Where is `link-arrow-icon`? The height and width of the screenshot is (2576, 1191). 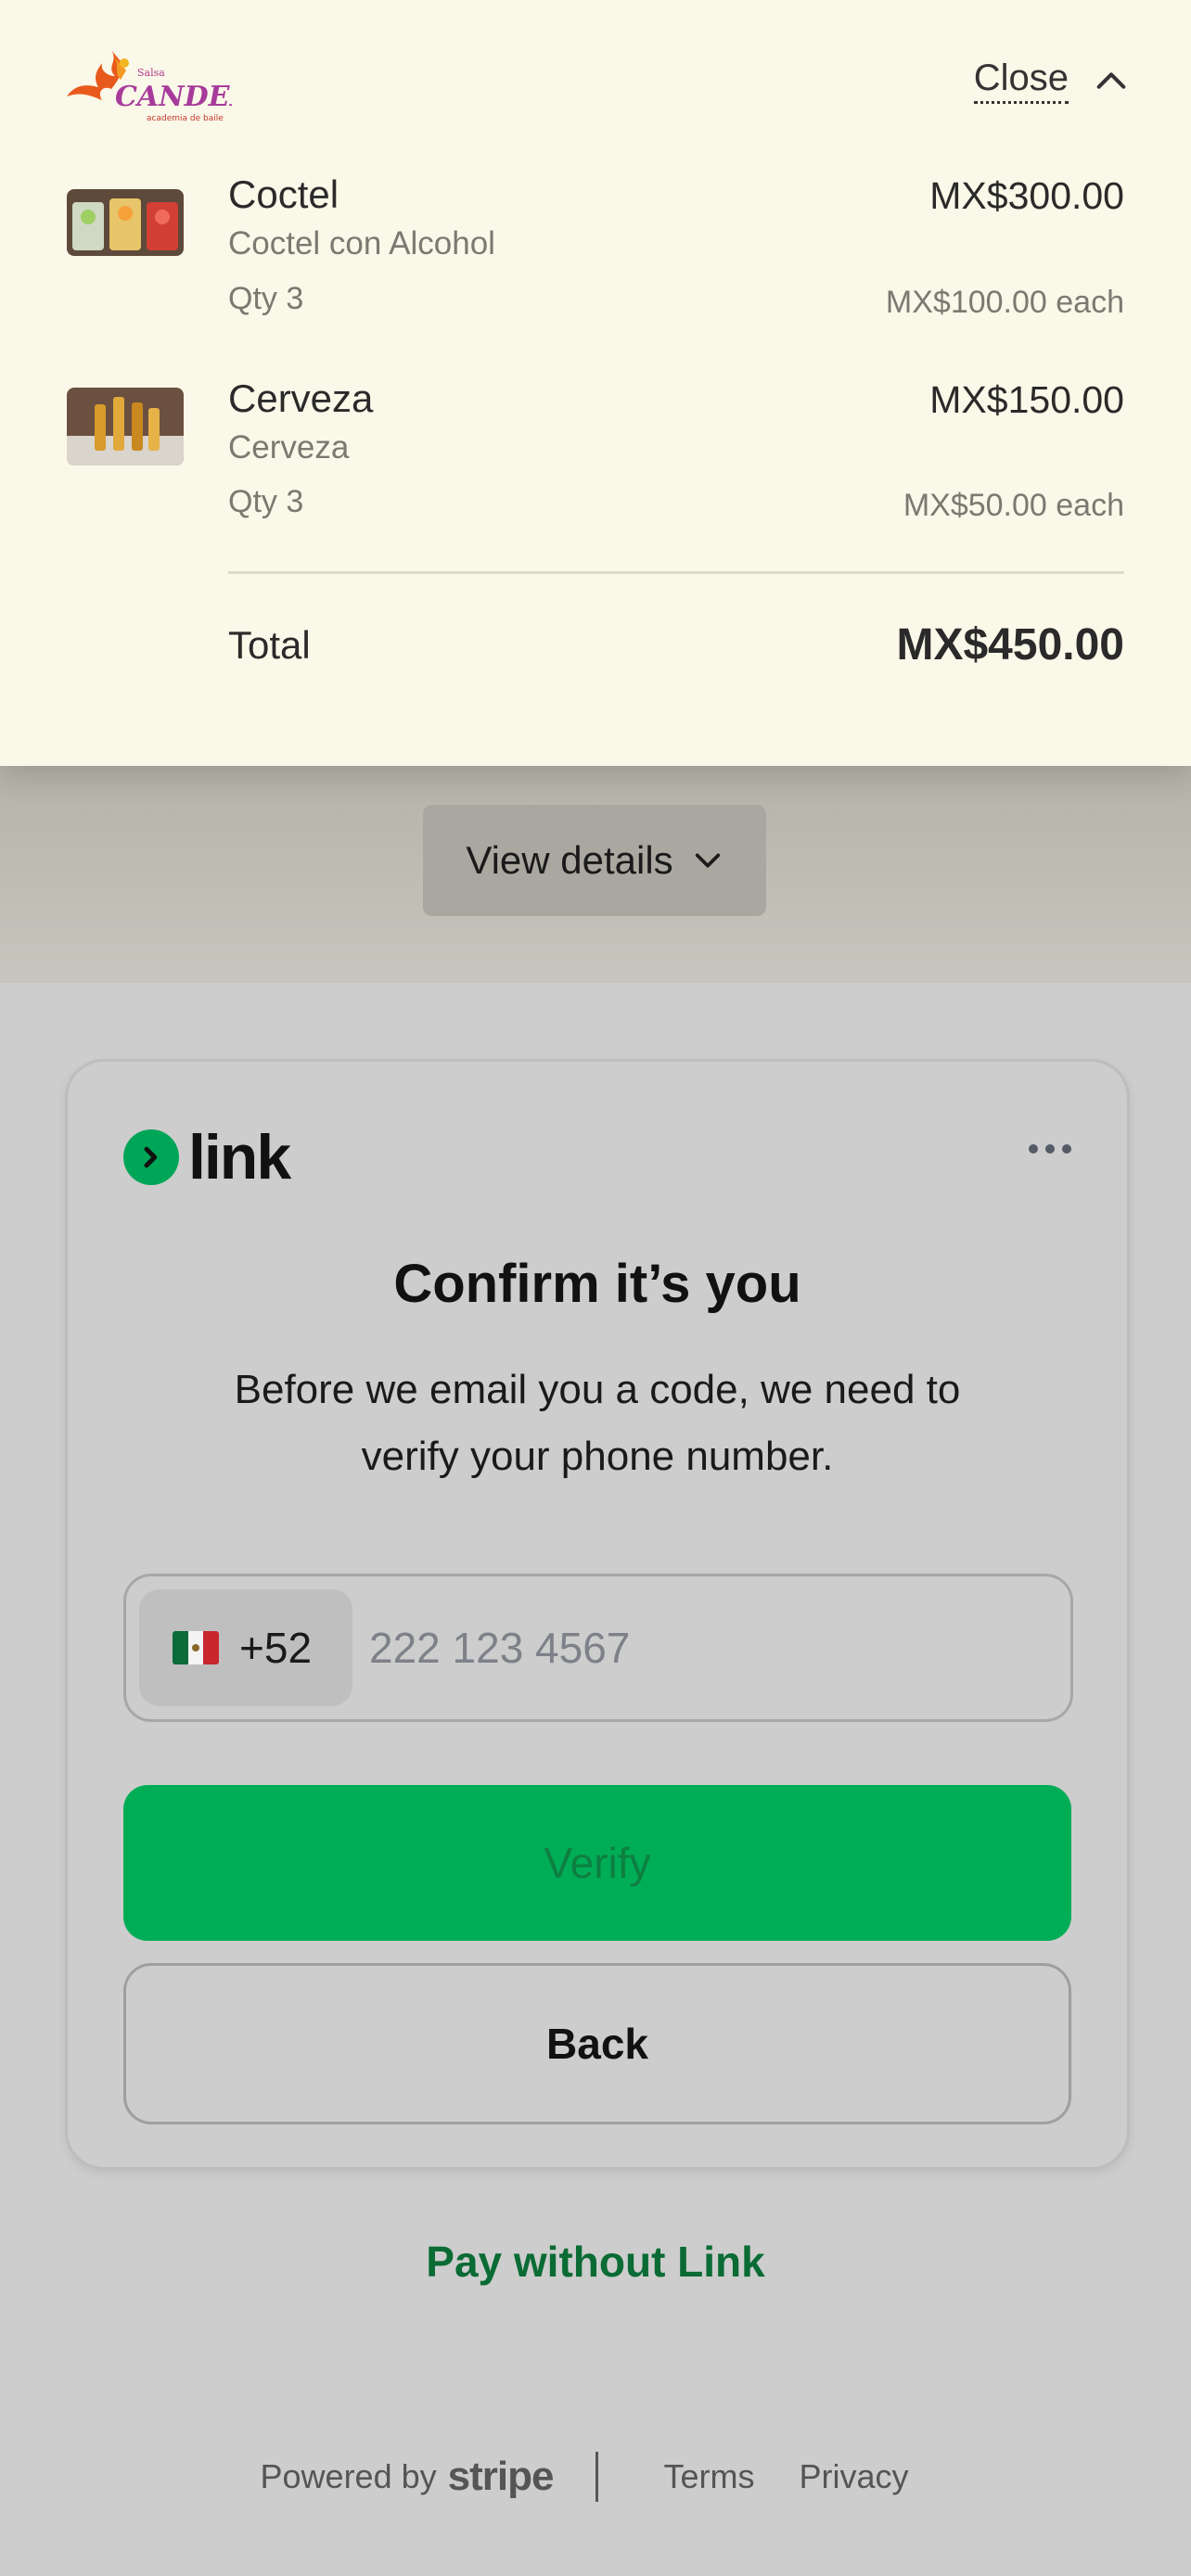 link-arrow-icon is located at coordinates (151, 1157).